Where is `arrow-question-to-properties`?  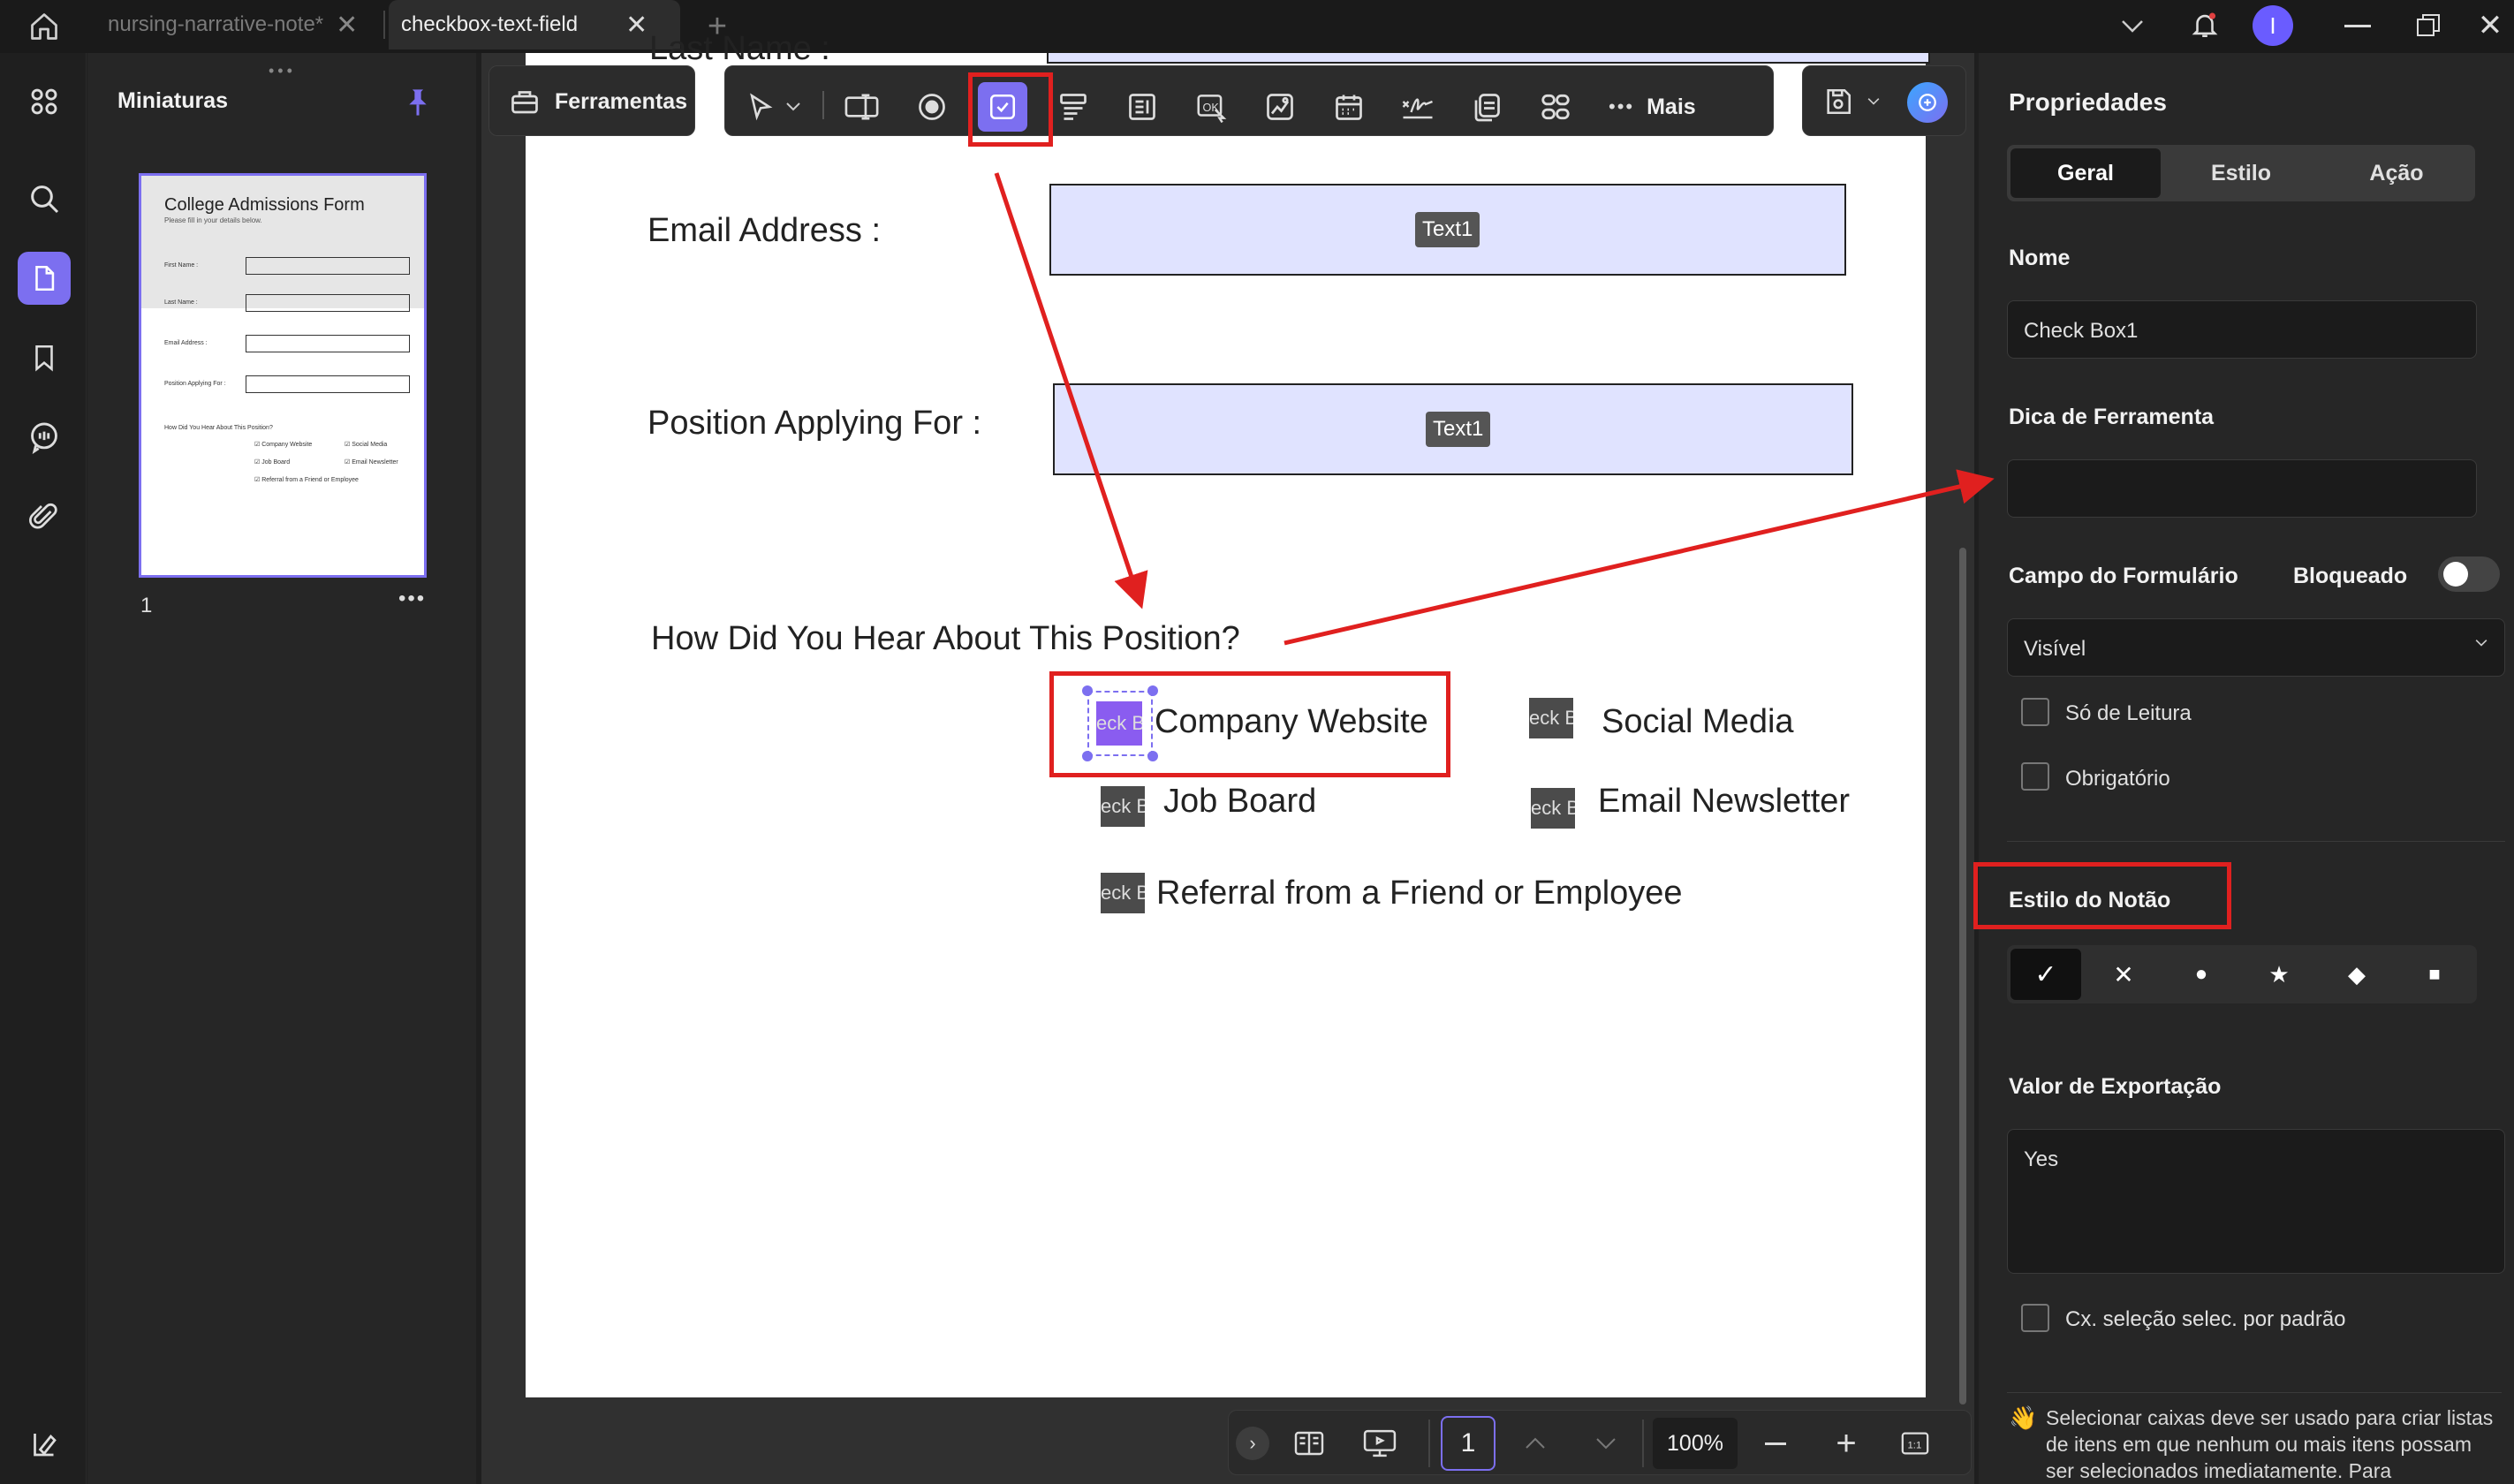 arrow-question-to-properties is located at coordinates (1640, 557).